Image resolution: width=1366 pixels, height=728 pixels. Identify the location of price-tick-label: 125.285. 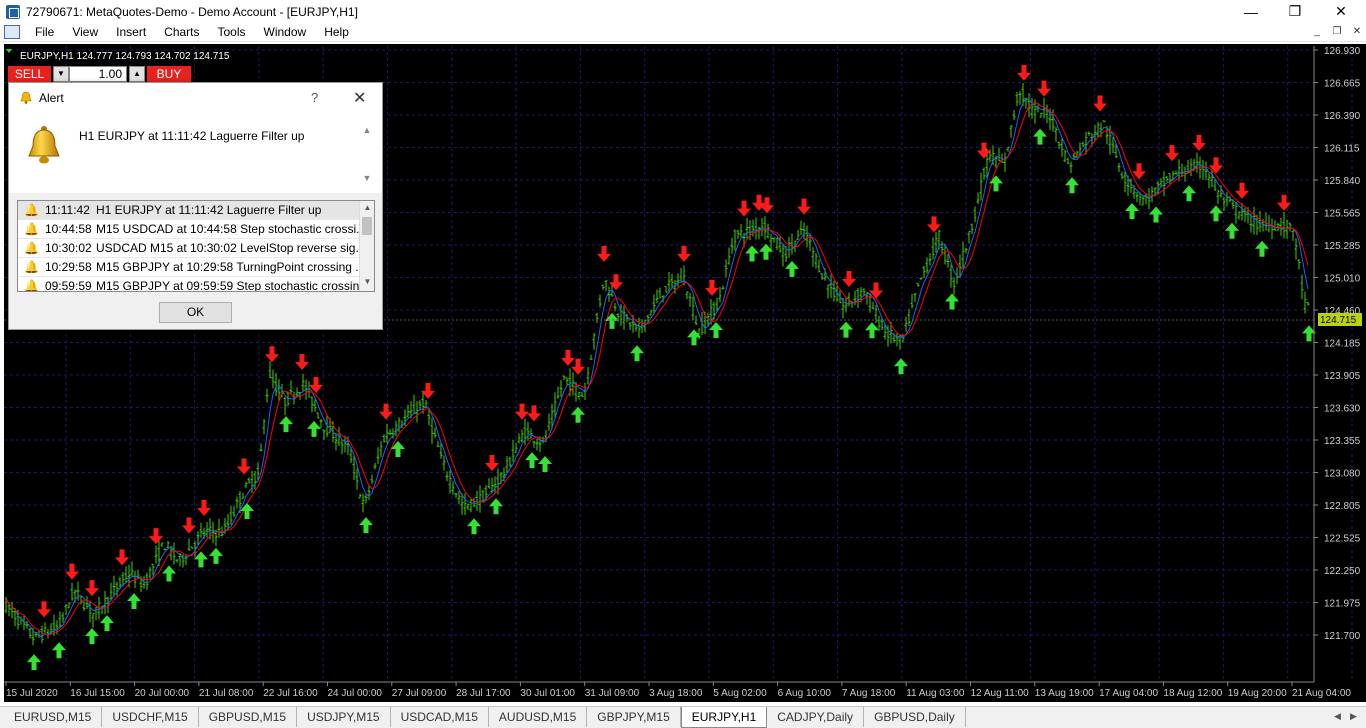
(1342, 246).